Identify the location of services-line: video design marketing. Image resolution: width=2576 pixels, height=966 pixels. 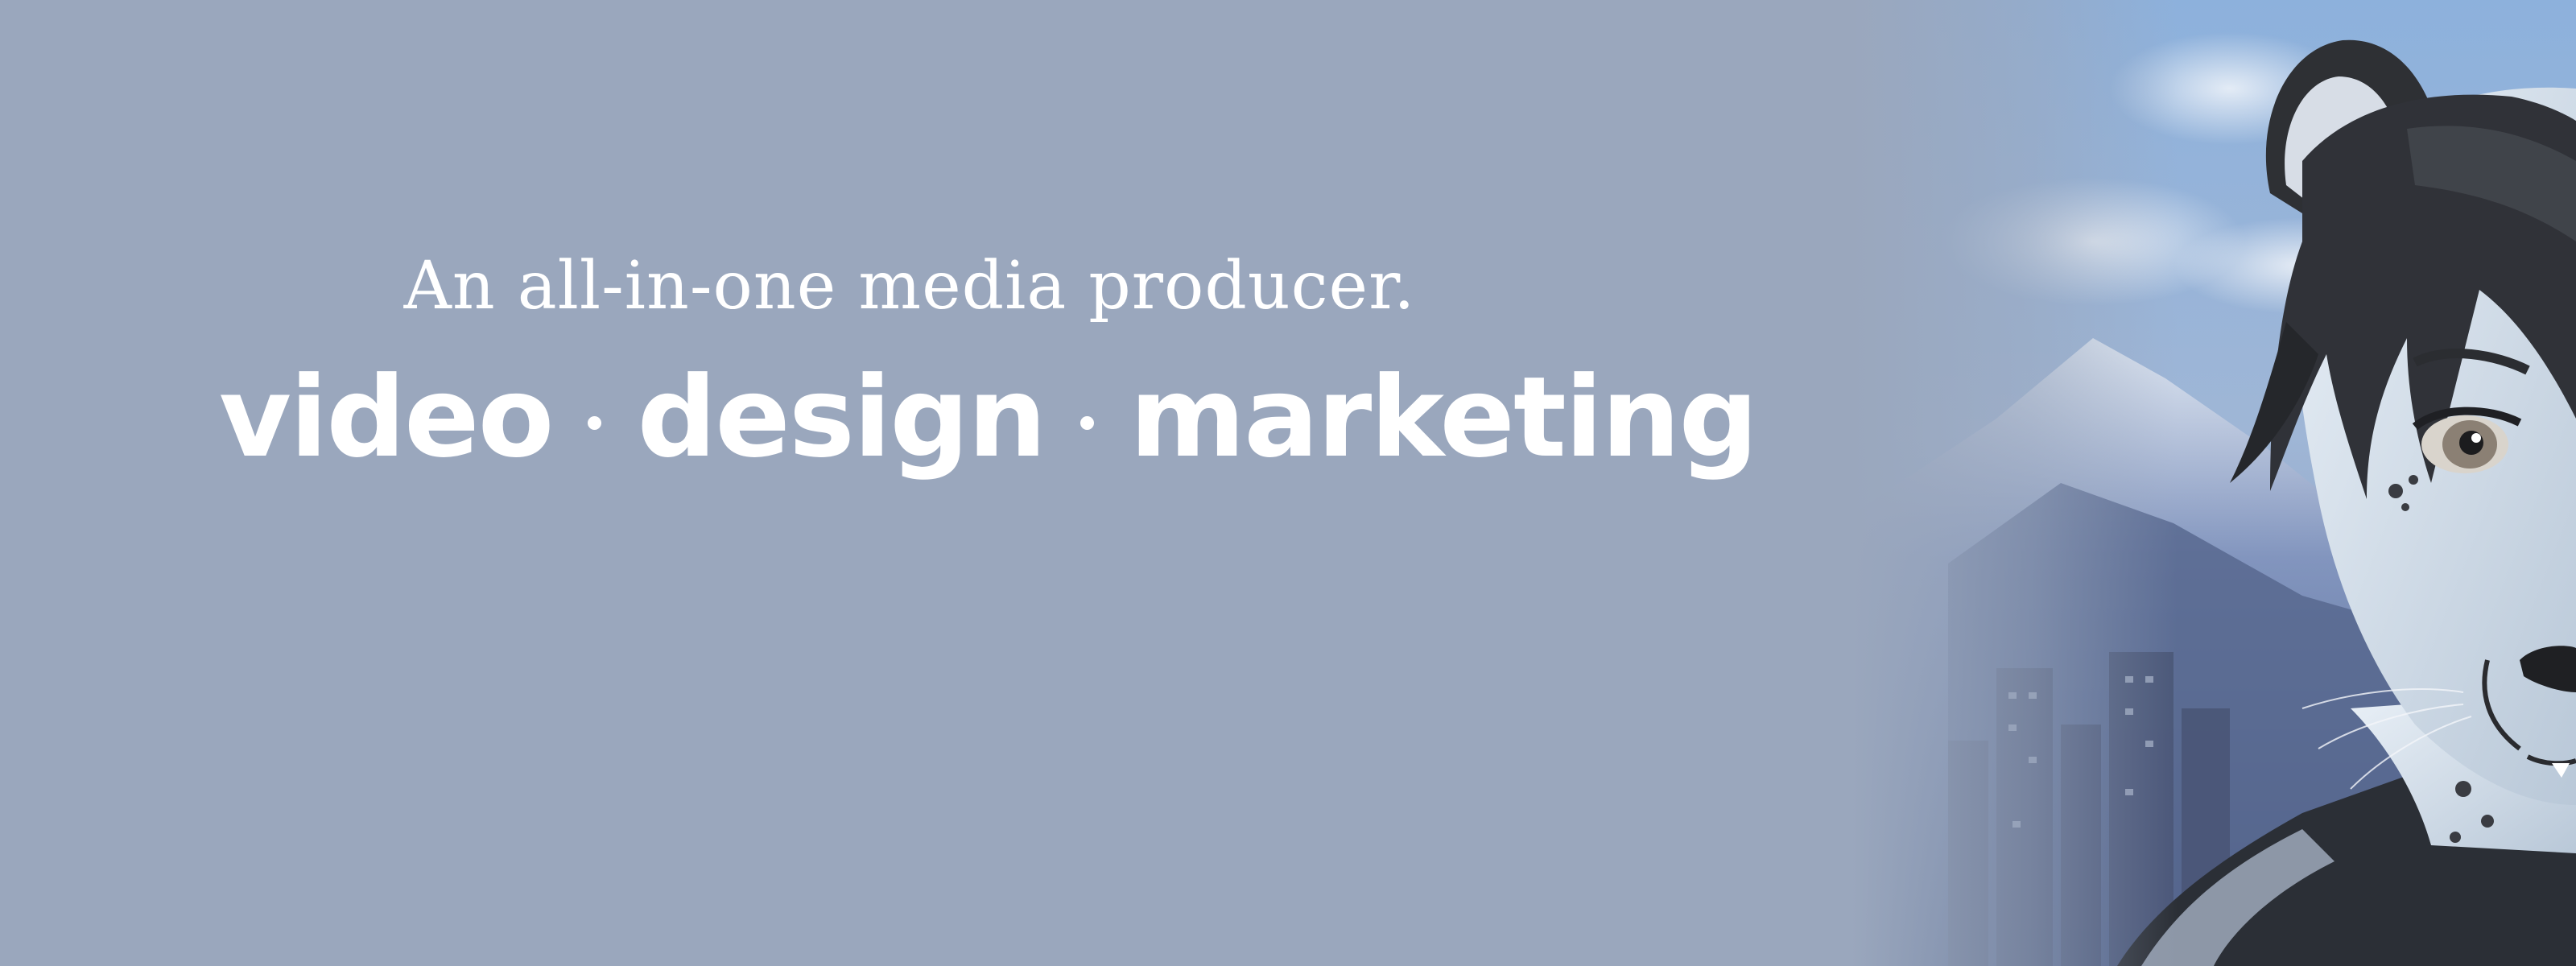
(988, 417).